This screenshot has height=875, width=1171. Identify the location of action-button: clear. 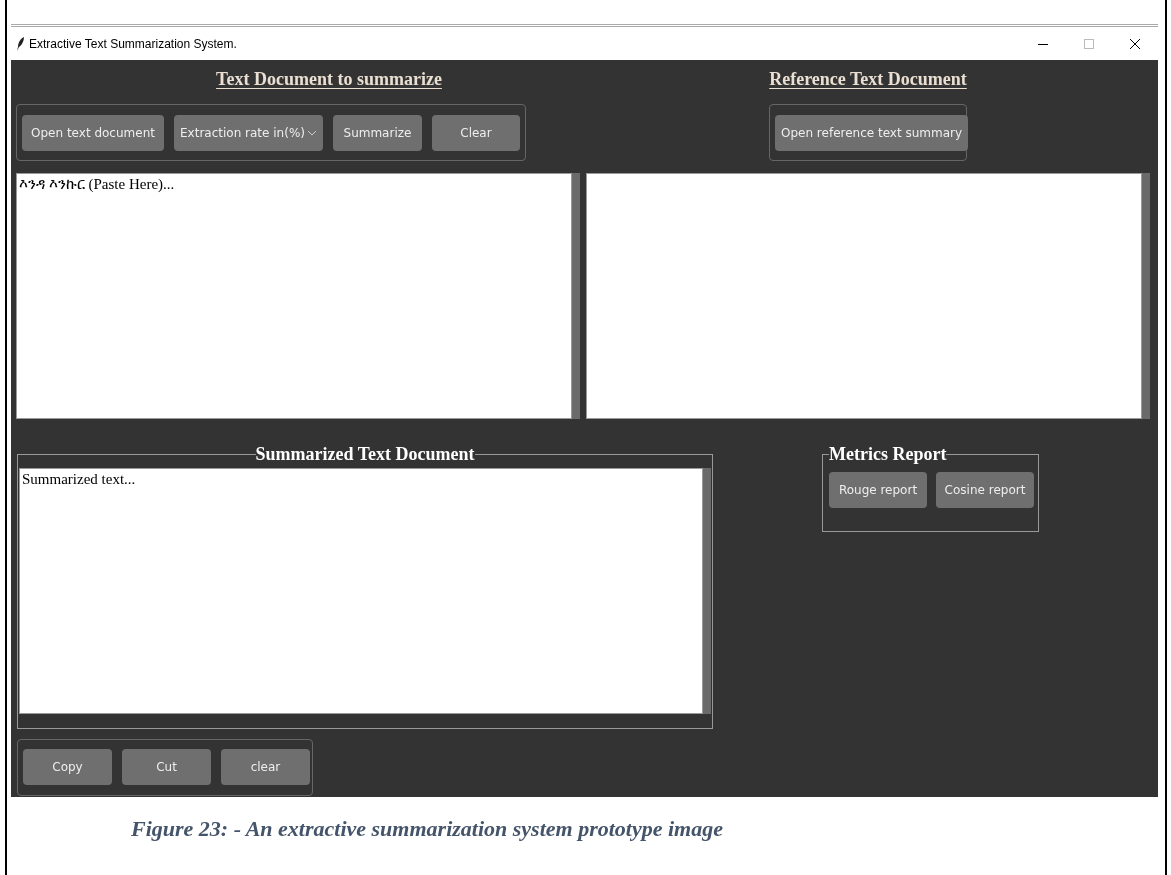
(265, 767).